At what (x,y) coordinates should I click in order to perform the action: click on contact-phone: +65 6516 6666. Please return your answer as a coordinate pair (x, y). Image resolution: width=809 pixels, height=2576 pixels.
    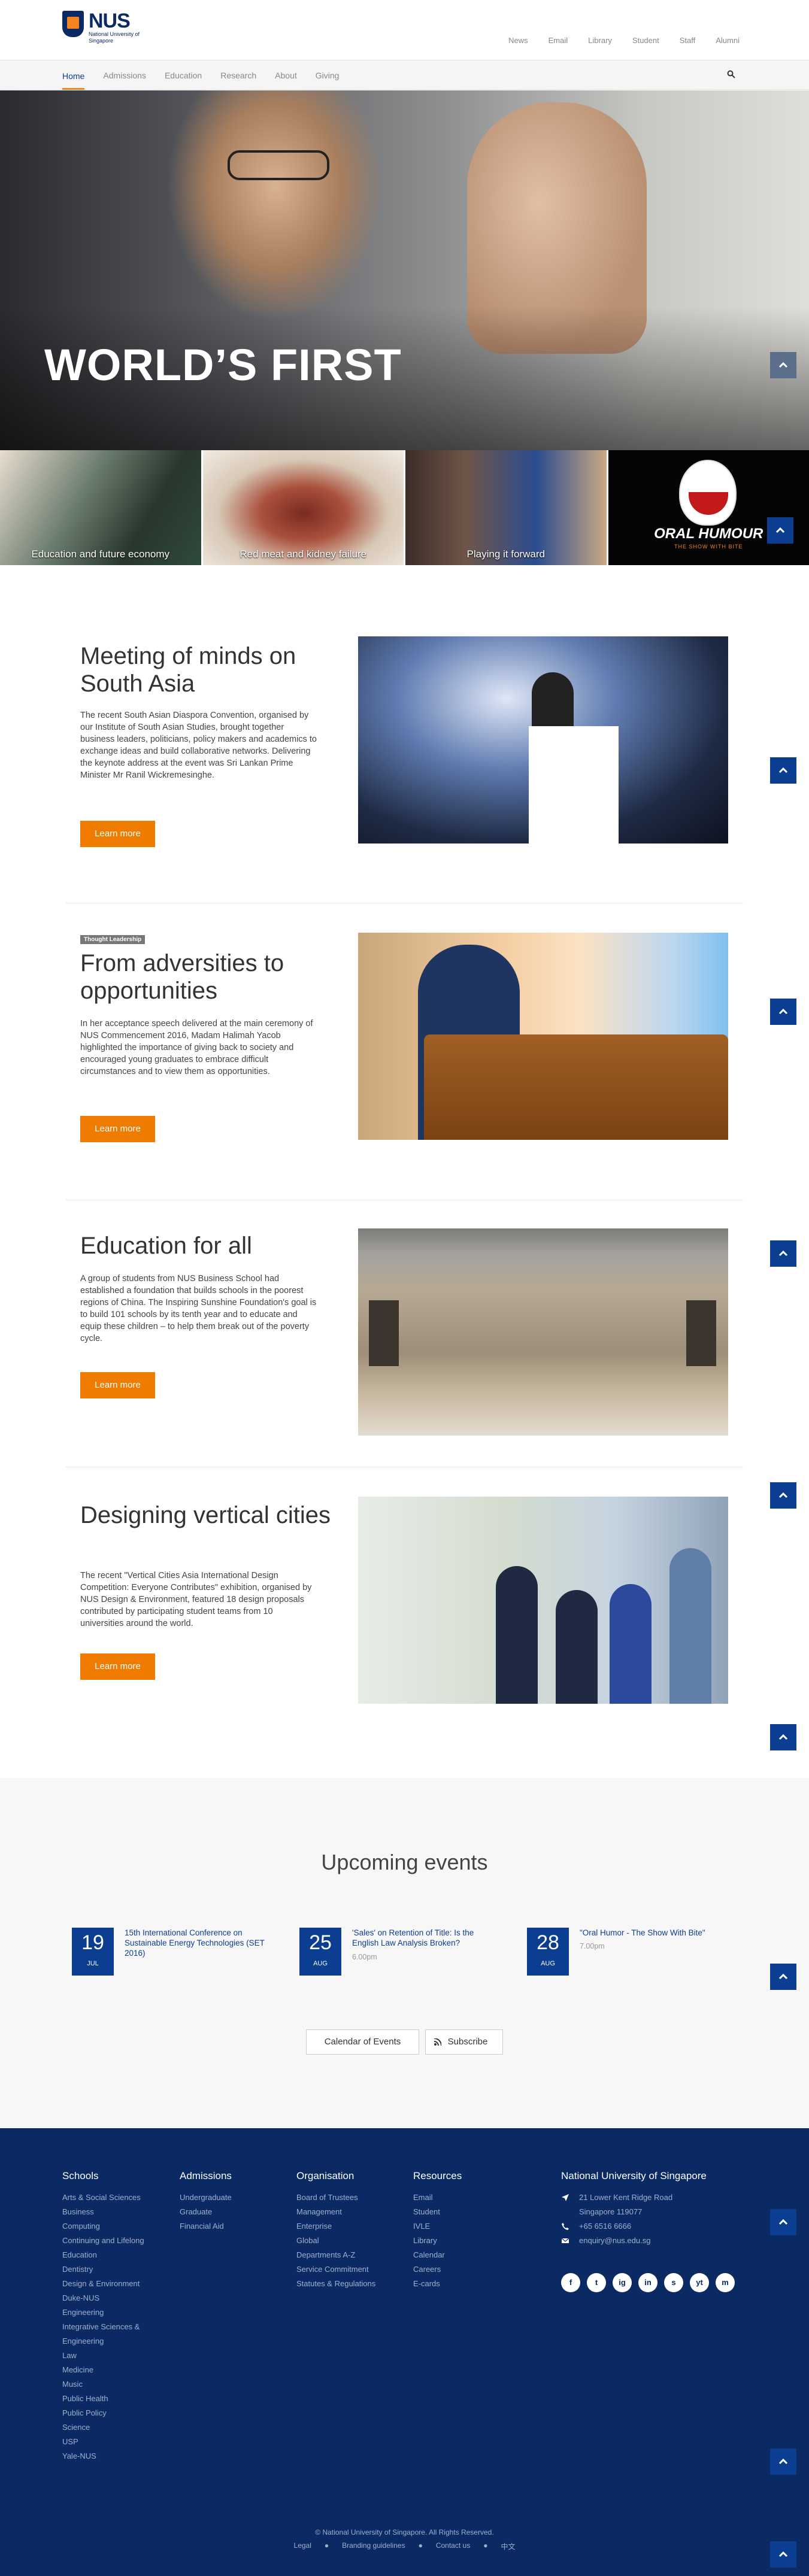
    Looking at the image, I should click on (651, 2226).